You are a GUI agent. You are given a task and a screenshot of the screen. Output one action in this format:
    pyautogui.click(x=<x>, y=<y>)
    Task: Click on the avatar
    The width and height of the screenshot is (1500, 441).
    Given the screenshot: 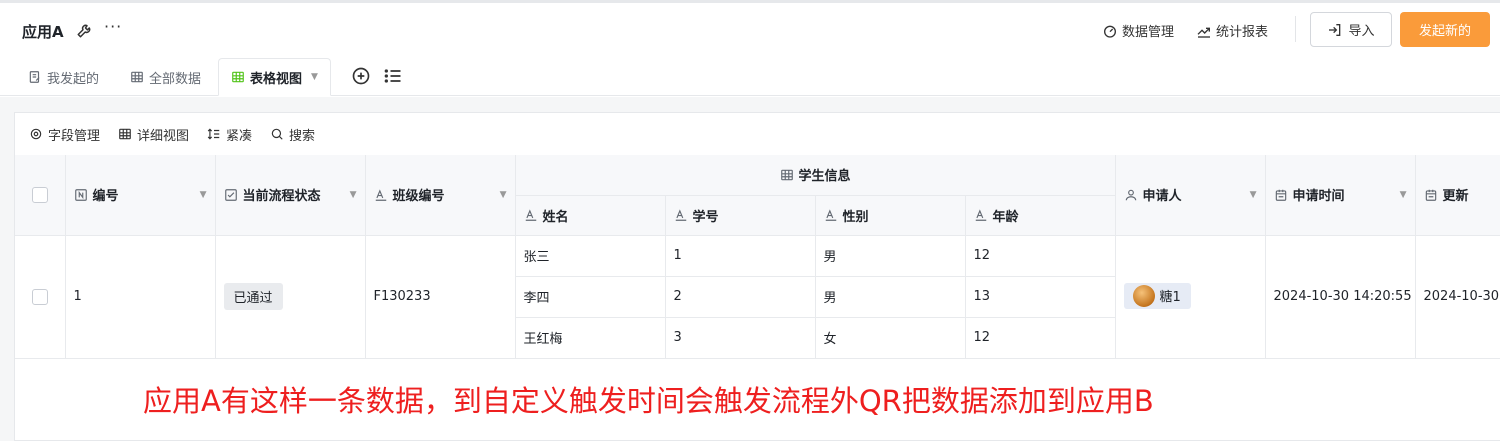 What is the action you would take?
    pyautogui.click(x=1143, y=295)
    